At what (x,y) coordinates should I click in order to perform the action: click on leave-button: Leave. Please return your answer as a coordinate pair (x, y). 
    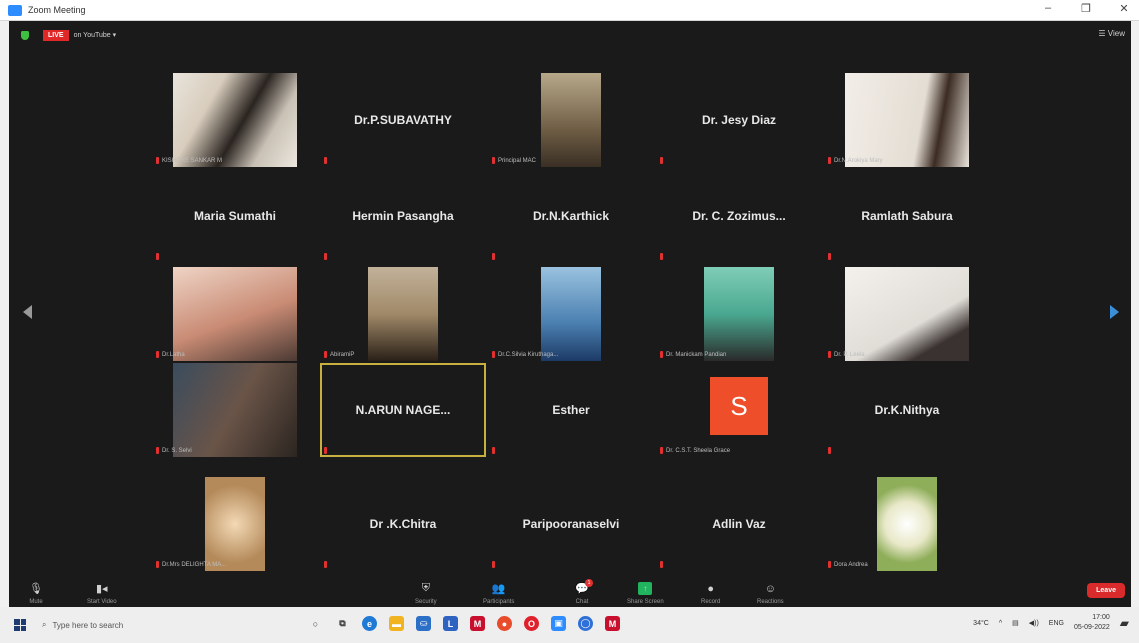
    Looking at the image, I should click on (1106, 590).